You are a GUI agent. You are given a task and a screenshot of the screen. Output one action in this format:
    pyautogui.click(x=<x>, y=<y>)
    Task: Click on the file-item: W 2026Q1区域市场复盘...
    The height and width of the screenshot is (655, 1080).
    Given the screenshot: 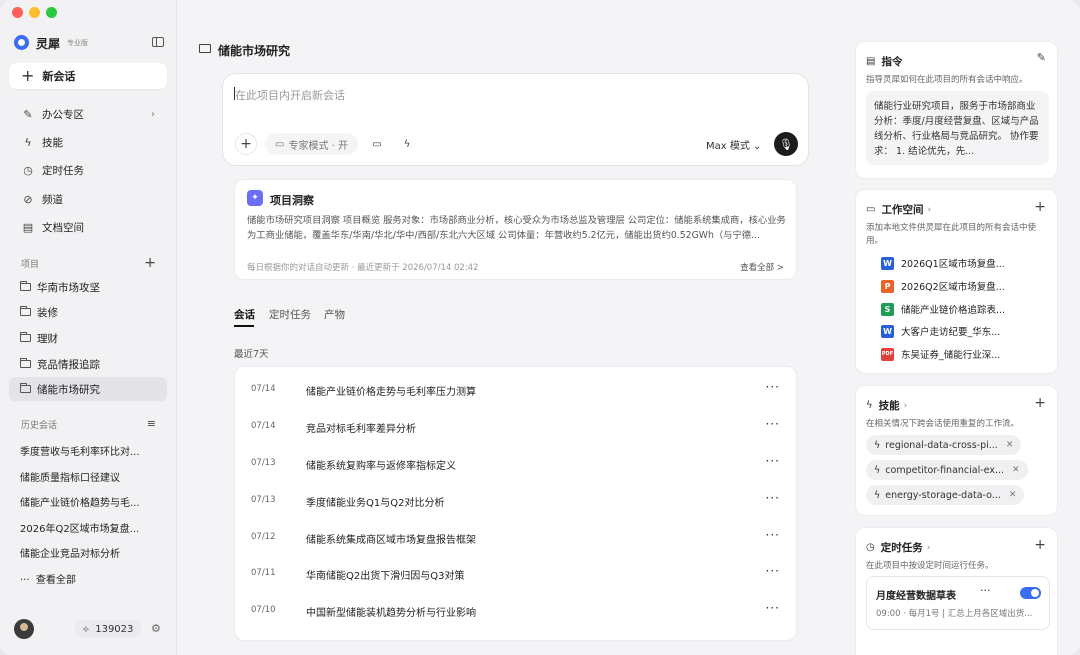 What is the action you would take?
    pyautogui.click(x=943, y=263)
    